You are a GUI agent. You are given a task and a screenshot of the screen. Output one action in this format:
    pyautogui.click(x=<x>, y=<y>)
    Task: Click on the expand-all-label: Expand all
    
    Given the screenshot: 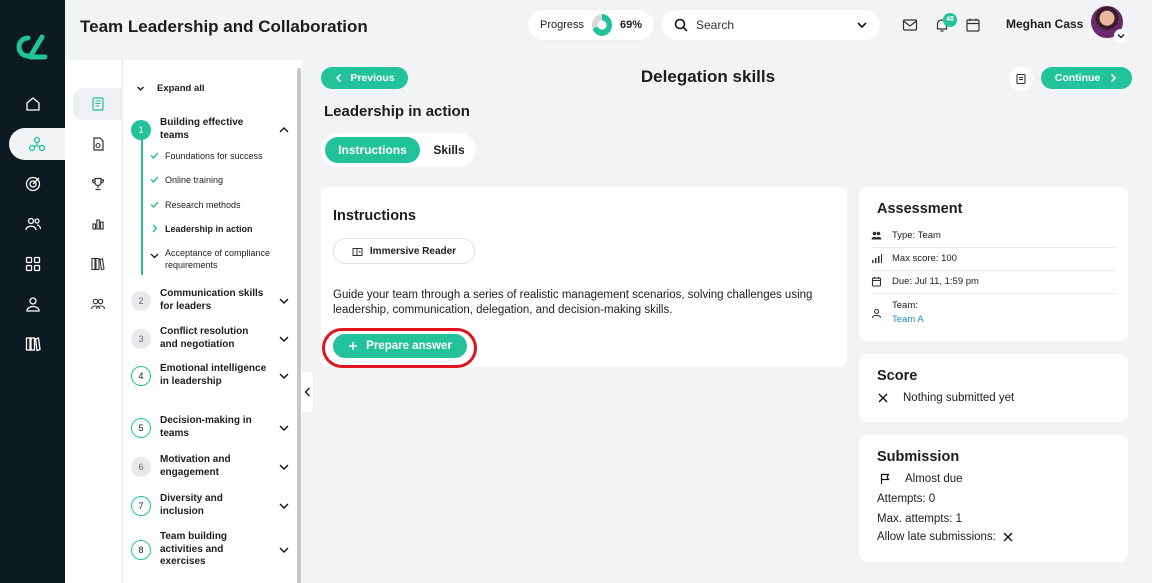 What is the action you would take?
    pyautogui.click(x=181, y=88)
    